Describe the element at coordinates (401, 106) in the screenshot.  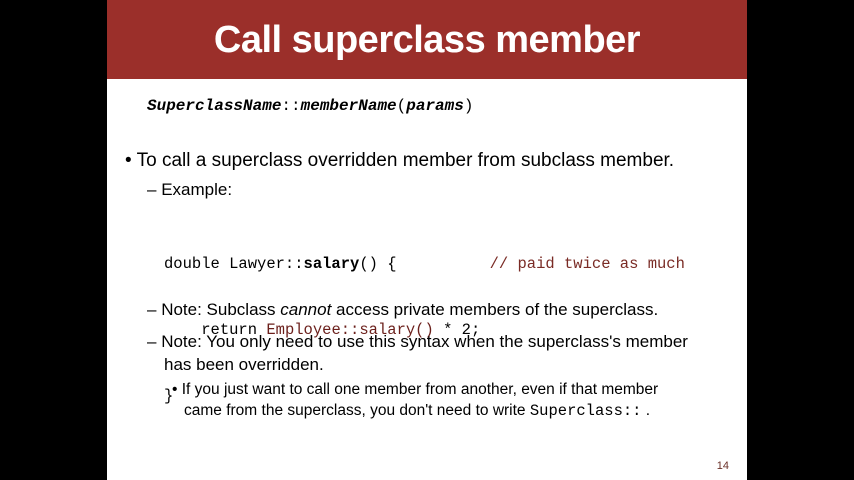
I see `syntax-open: (` at that location.